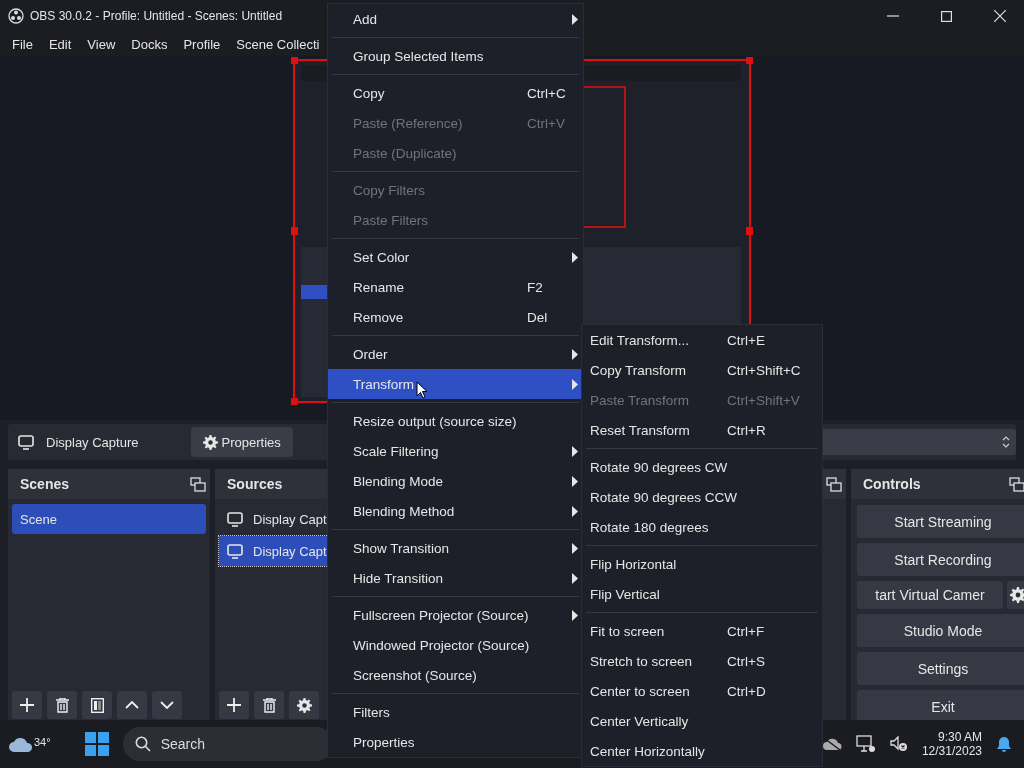 Image resolution: width=1024 pixels, height=768 pixels. What do you see at coordinates (369, 93) in the screenshot?
I see `option-label: Copy` at bounding box center [369, 93].